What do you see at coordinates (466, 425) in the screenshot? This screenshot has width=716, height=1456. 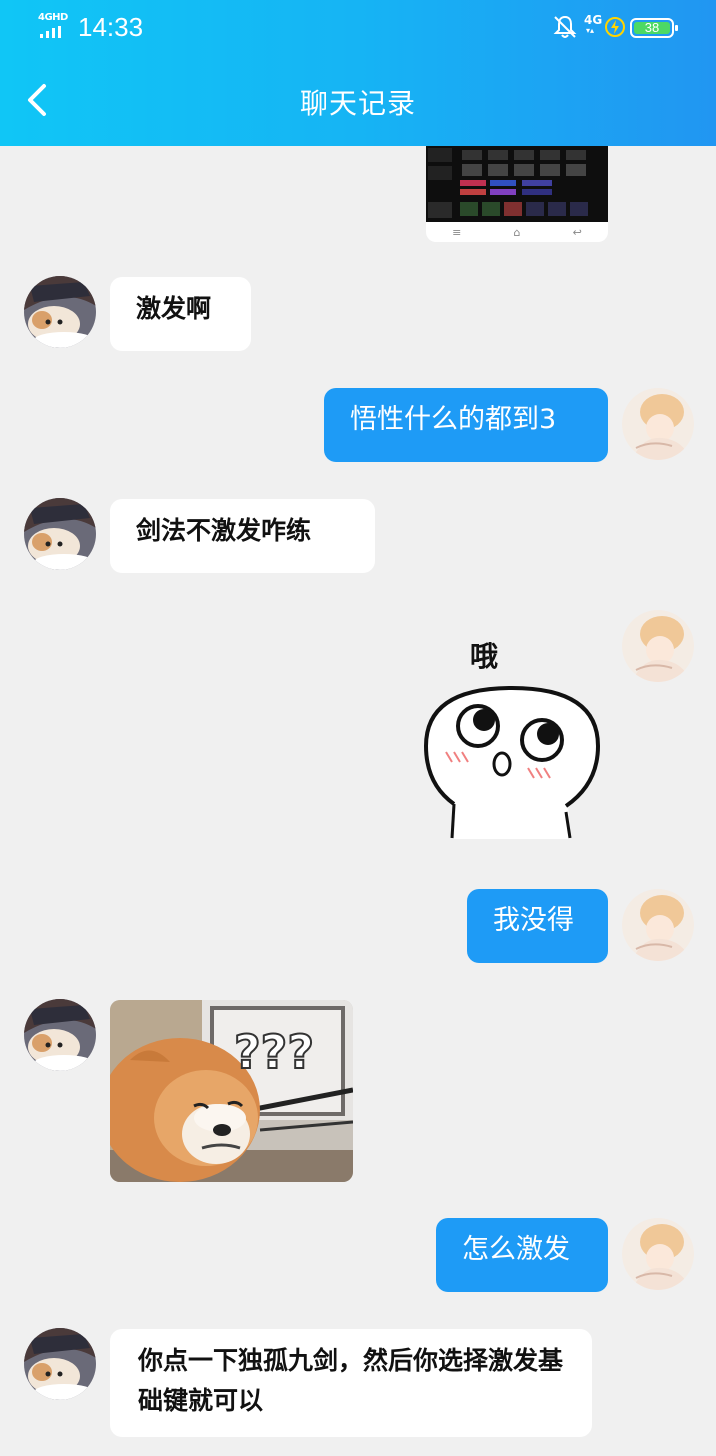 I see `message-bubble-right: 悟性什么的都到3` at bounding box center [466, 425].